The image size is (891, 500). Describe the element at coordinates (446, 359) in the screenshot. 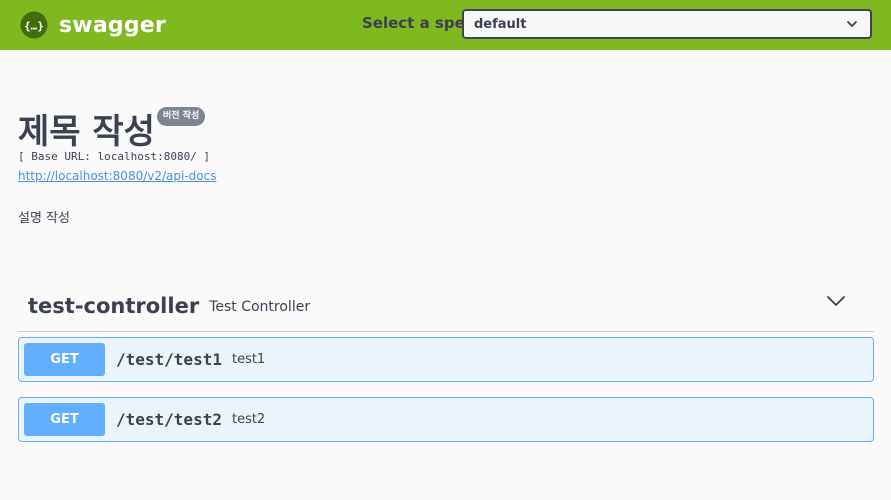

I see `operation-get-test-test1: GET /test/test1 test1` at that location.